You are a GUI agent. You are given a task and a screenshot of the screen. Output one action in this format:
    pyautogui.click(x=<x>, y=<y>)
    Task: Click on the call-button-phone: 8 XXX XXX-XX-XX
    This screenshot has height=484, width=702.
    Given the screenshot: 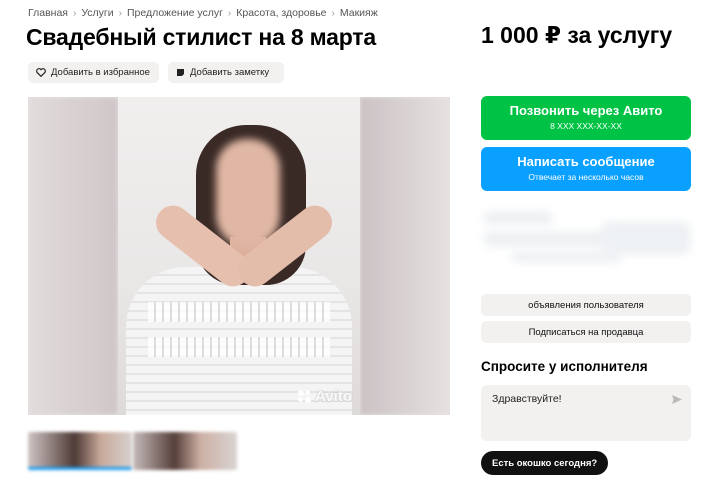 What is the action you would take?
    pyautogui.click(x=586, y=126)
    